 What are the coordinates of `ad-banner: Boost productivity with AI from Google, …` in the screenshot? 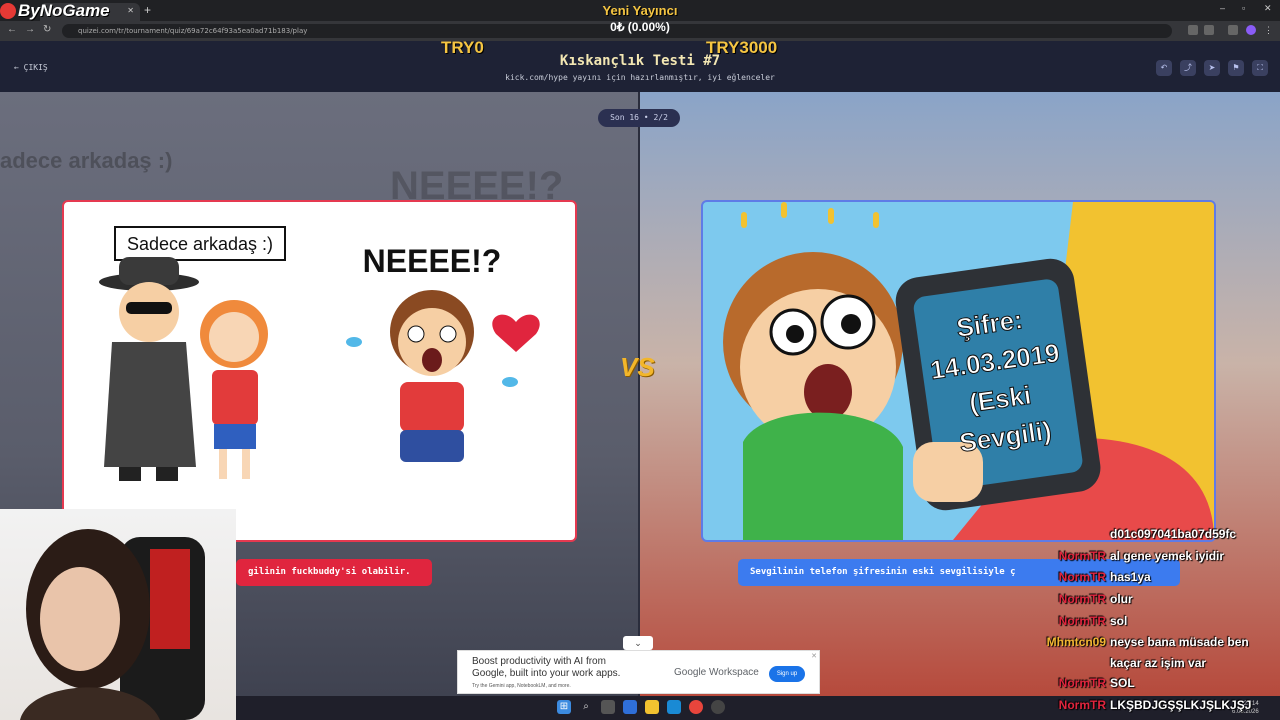 It's located at (638, 672).